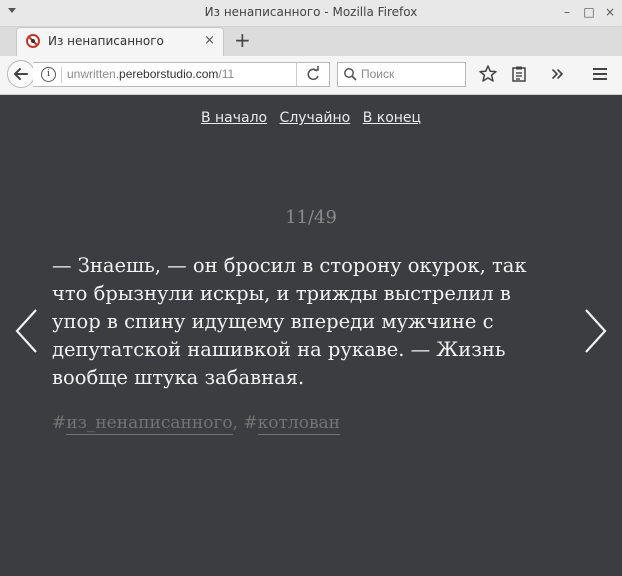 The height and width of the screenshot is (576, 622). Describe the element at coordinates (610, 12) in the screenshot. I see `close-window-button: ×` at that location.